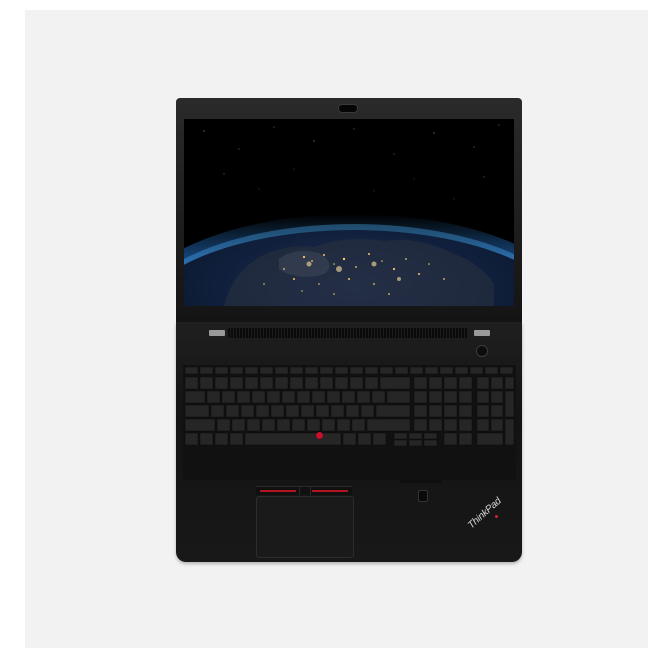  I want to click on webcam-icon, so click(348, 108).